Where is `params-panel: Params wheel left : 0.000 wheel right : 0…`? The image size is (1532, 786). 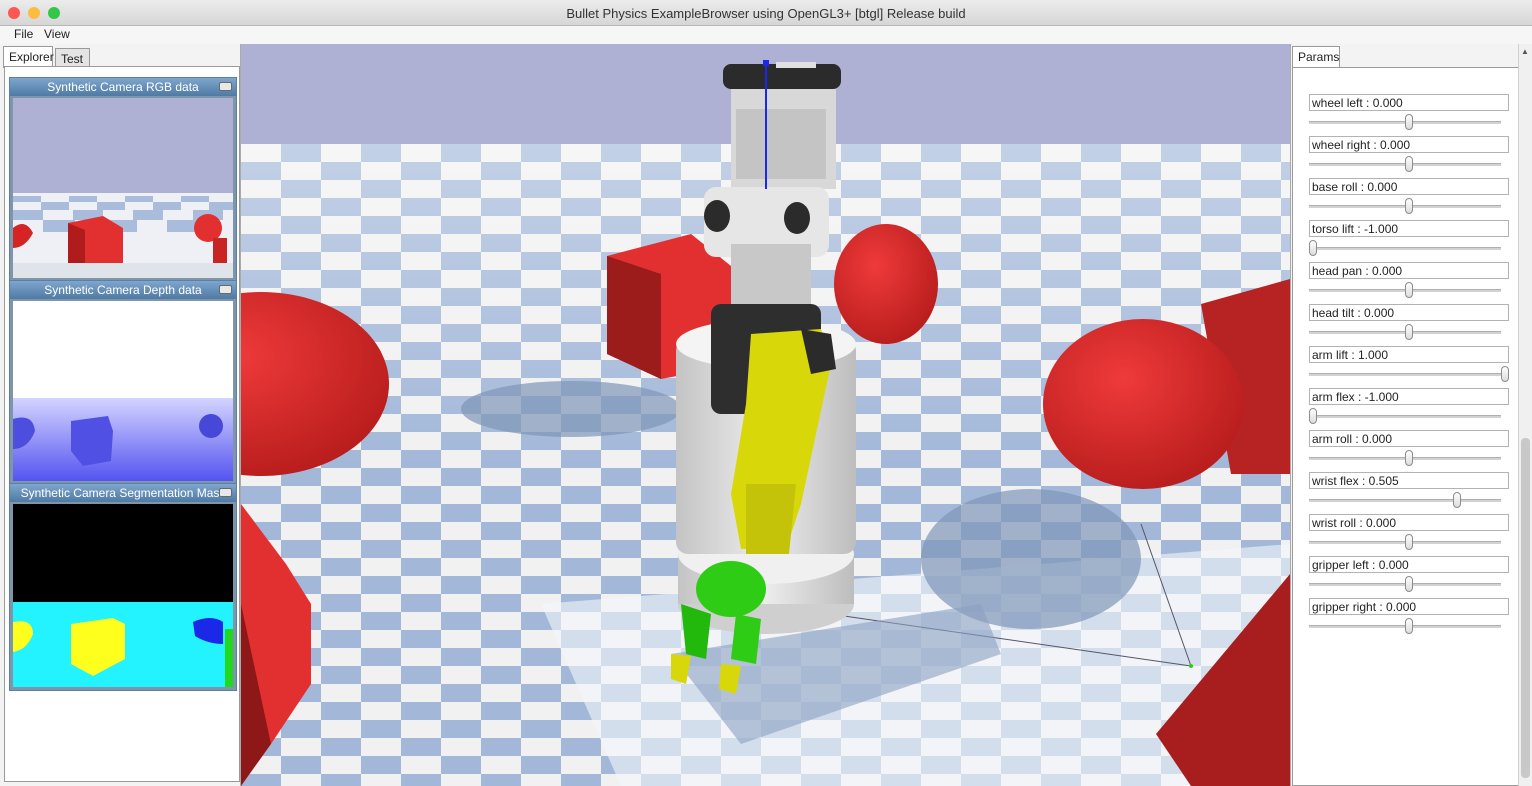 params-panel: Params wheel left : 0.000 wheel right : 0… is located at coordinates (1411, 415).